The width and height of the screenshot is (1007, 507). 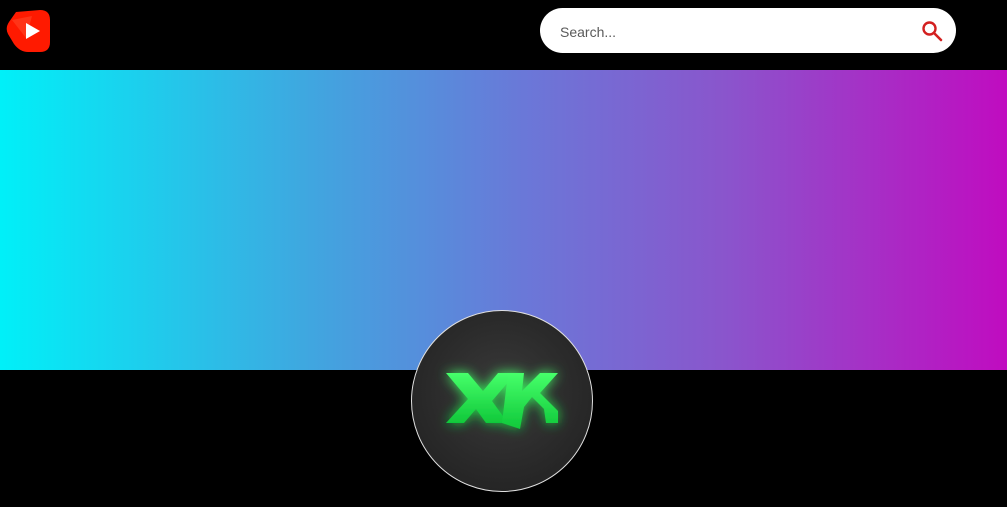 I want to click on search-input, so click(x=730, y=31).